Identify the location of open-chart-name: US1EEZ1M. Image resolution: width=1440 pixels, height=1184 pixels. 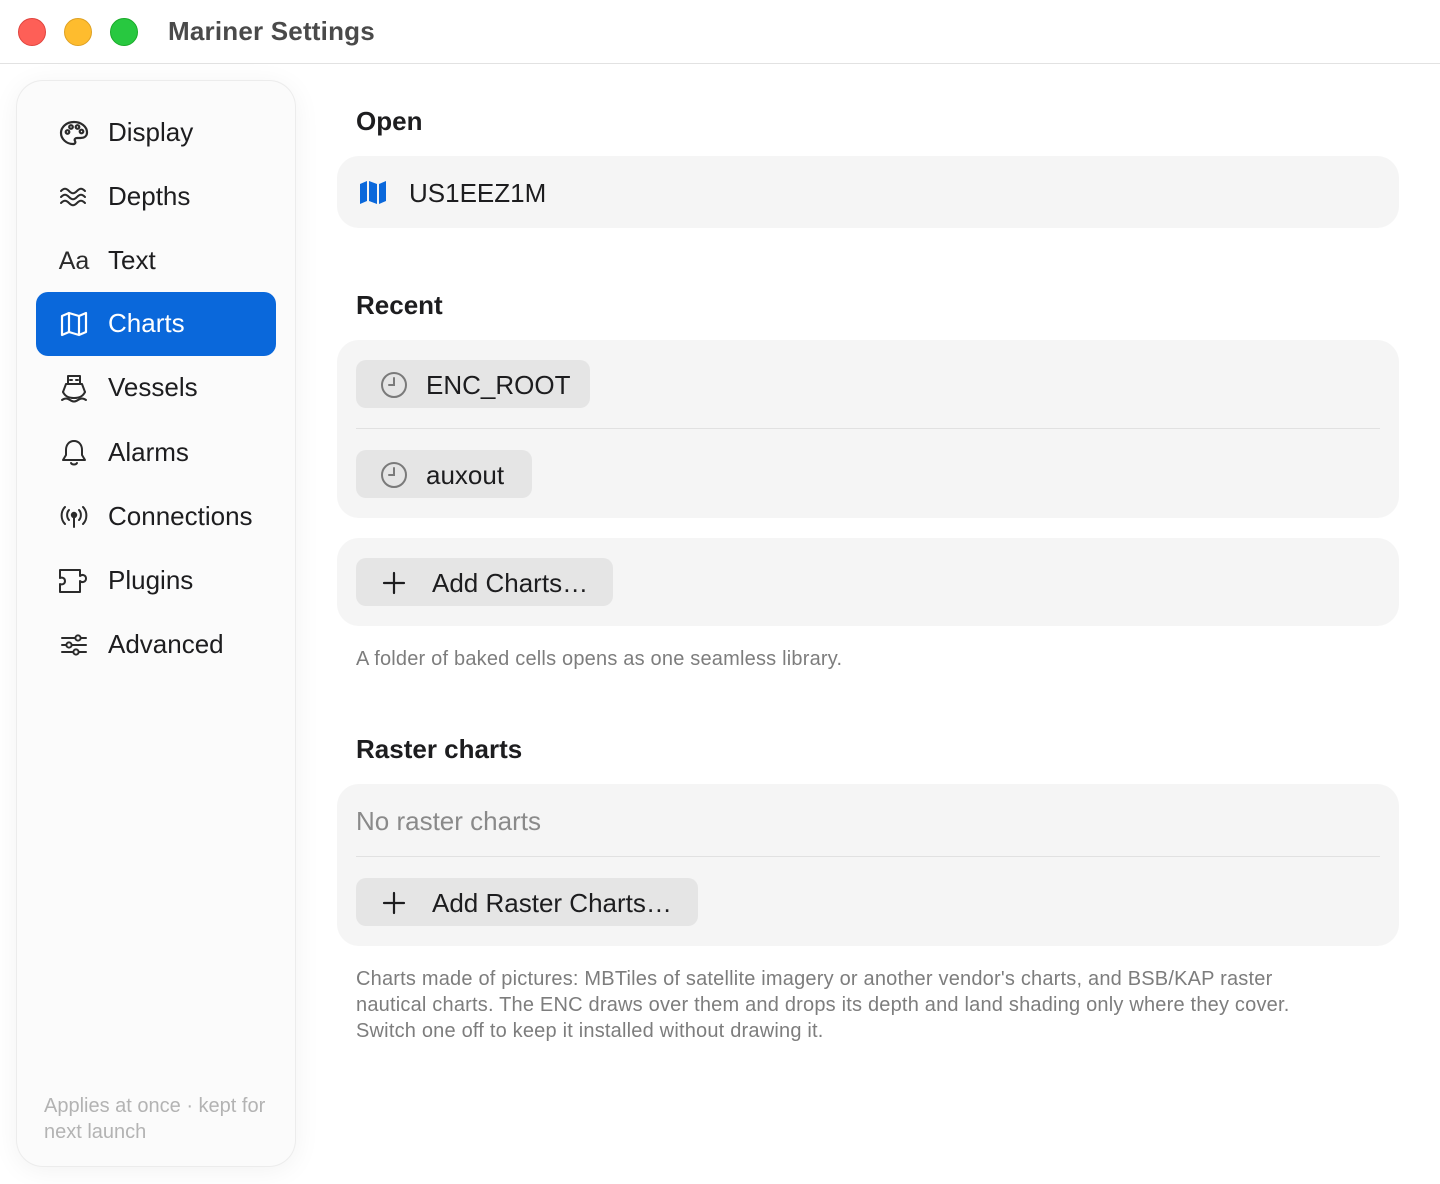
(478, 193).